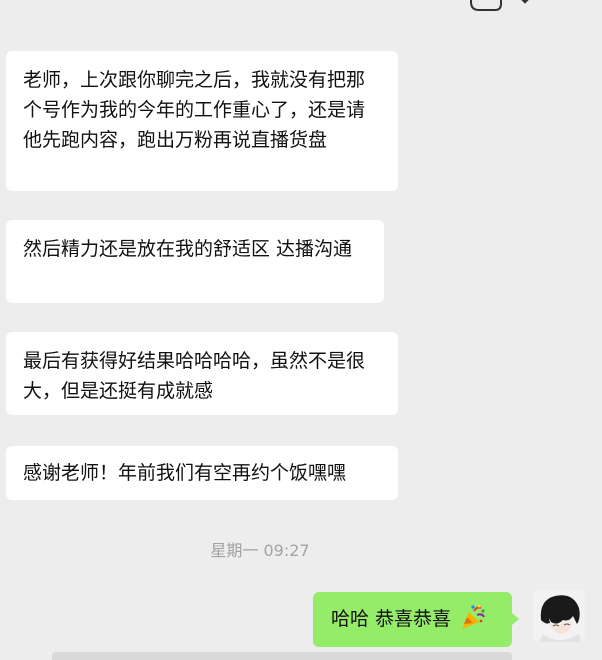 This screenshot has height=660, width=602. What do you see at coordinates (391, 619) in the screenshot?
I see `message-text: 哈哈 恭喜恭喜` at bounding box center [391, 619].